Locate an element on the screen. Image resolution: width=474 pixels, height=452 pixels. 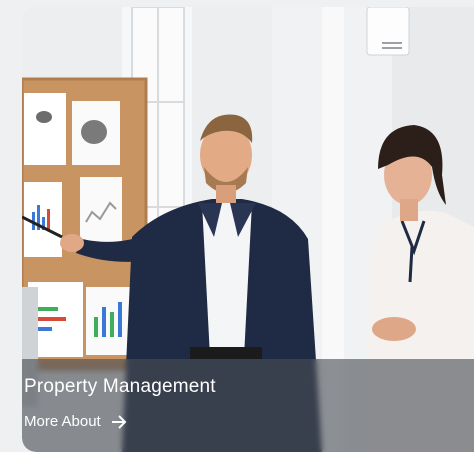
more-about-label: More About is located at coordinates (62, 421).